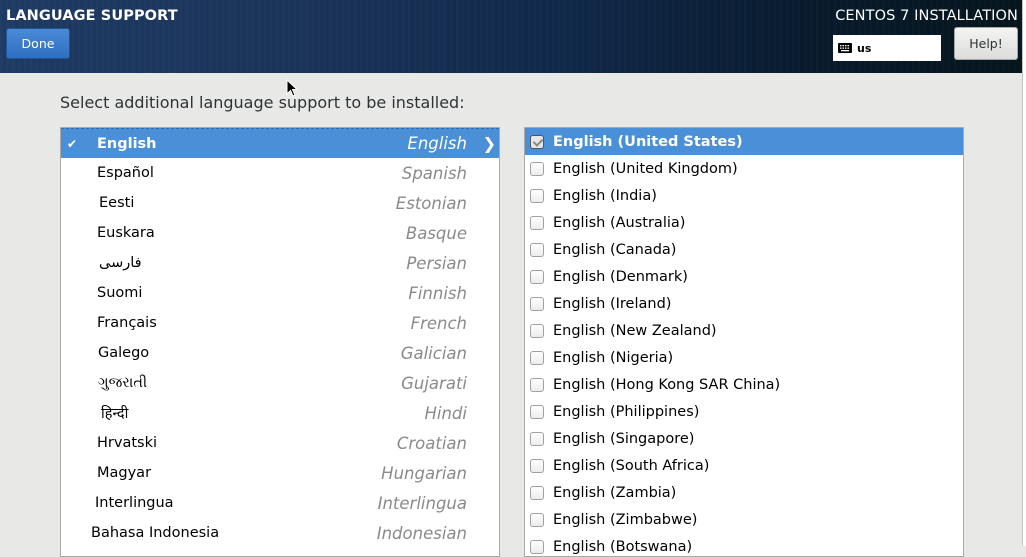 The image size is (1026, 557). I want to click on locale-row: English (Philippines), so click(744, 411).